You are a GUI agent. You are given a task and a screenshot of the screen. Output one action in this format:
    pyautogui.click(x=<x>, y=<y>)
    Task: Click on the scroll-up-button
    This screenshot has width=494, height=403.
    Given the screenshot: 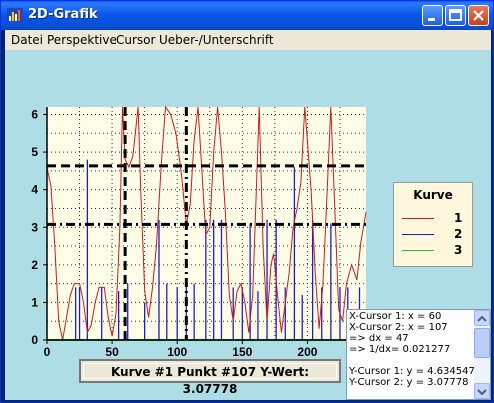 What is the action you would take?
    pyautogui.click(x=482, y=318)
    